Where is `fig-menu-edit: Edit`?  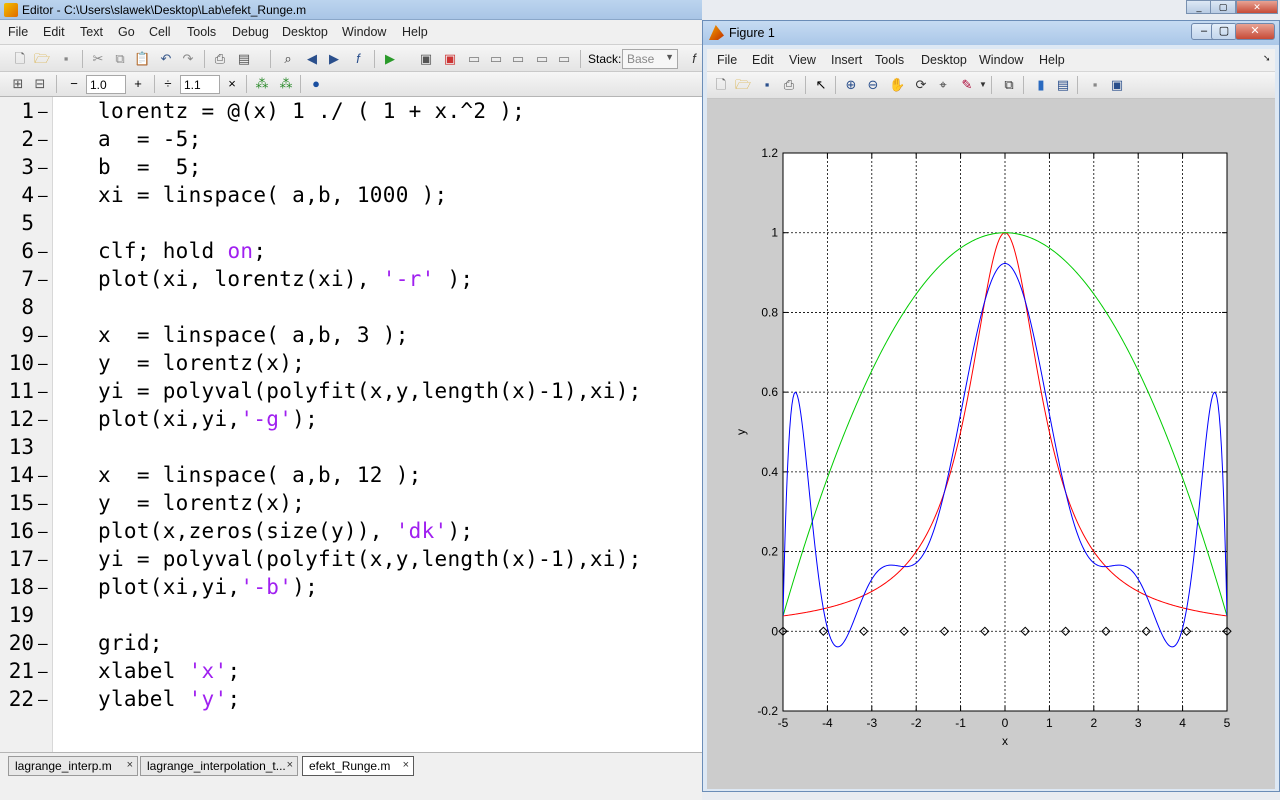
fig-menu-edit: Edit is located at coordinates (763, 60).